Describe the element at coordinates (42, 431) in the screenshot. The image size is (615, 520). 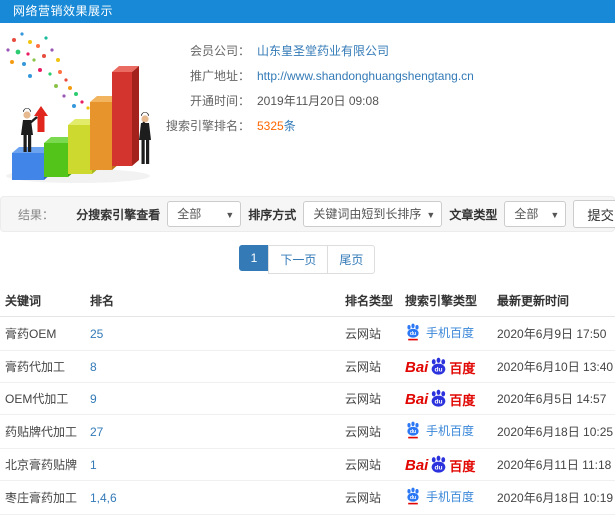
I see `cell-keyword: 药贴牌代加工` at that location.